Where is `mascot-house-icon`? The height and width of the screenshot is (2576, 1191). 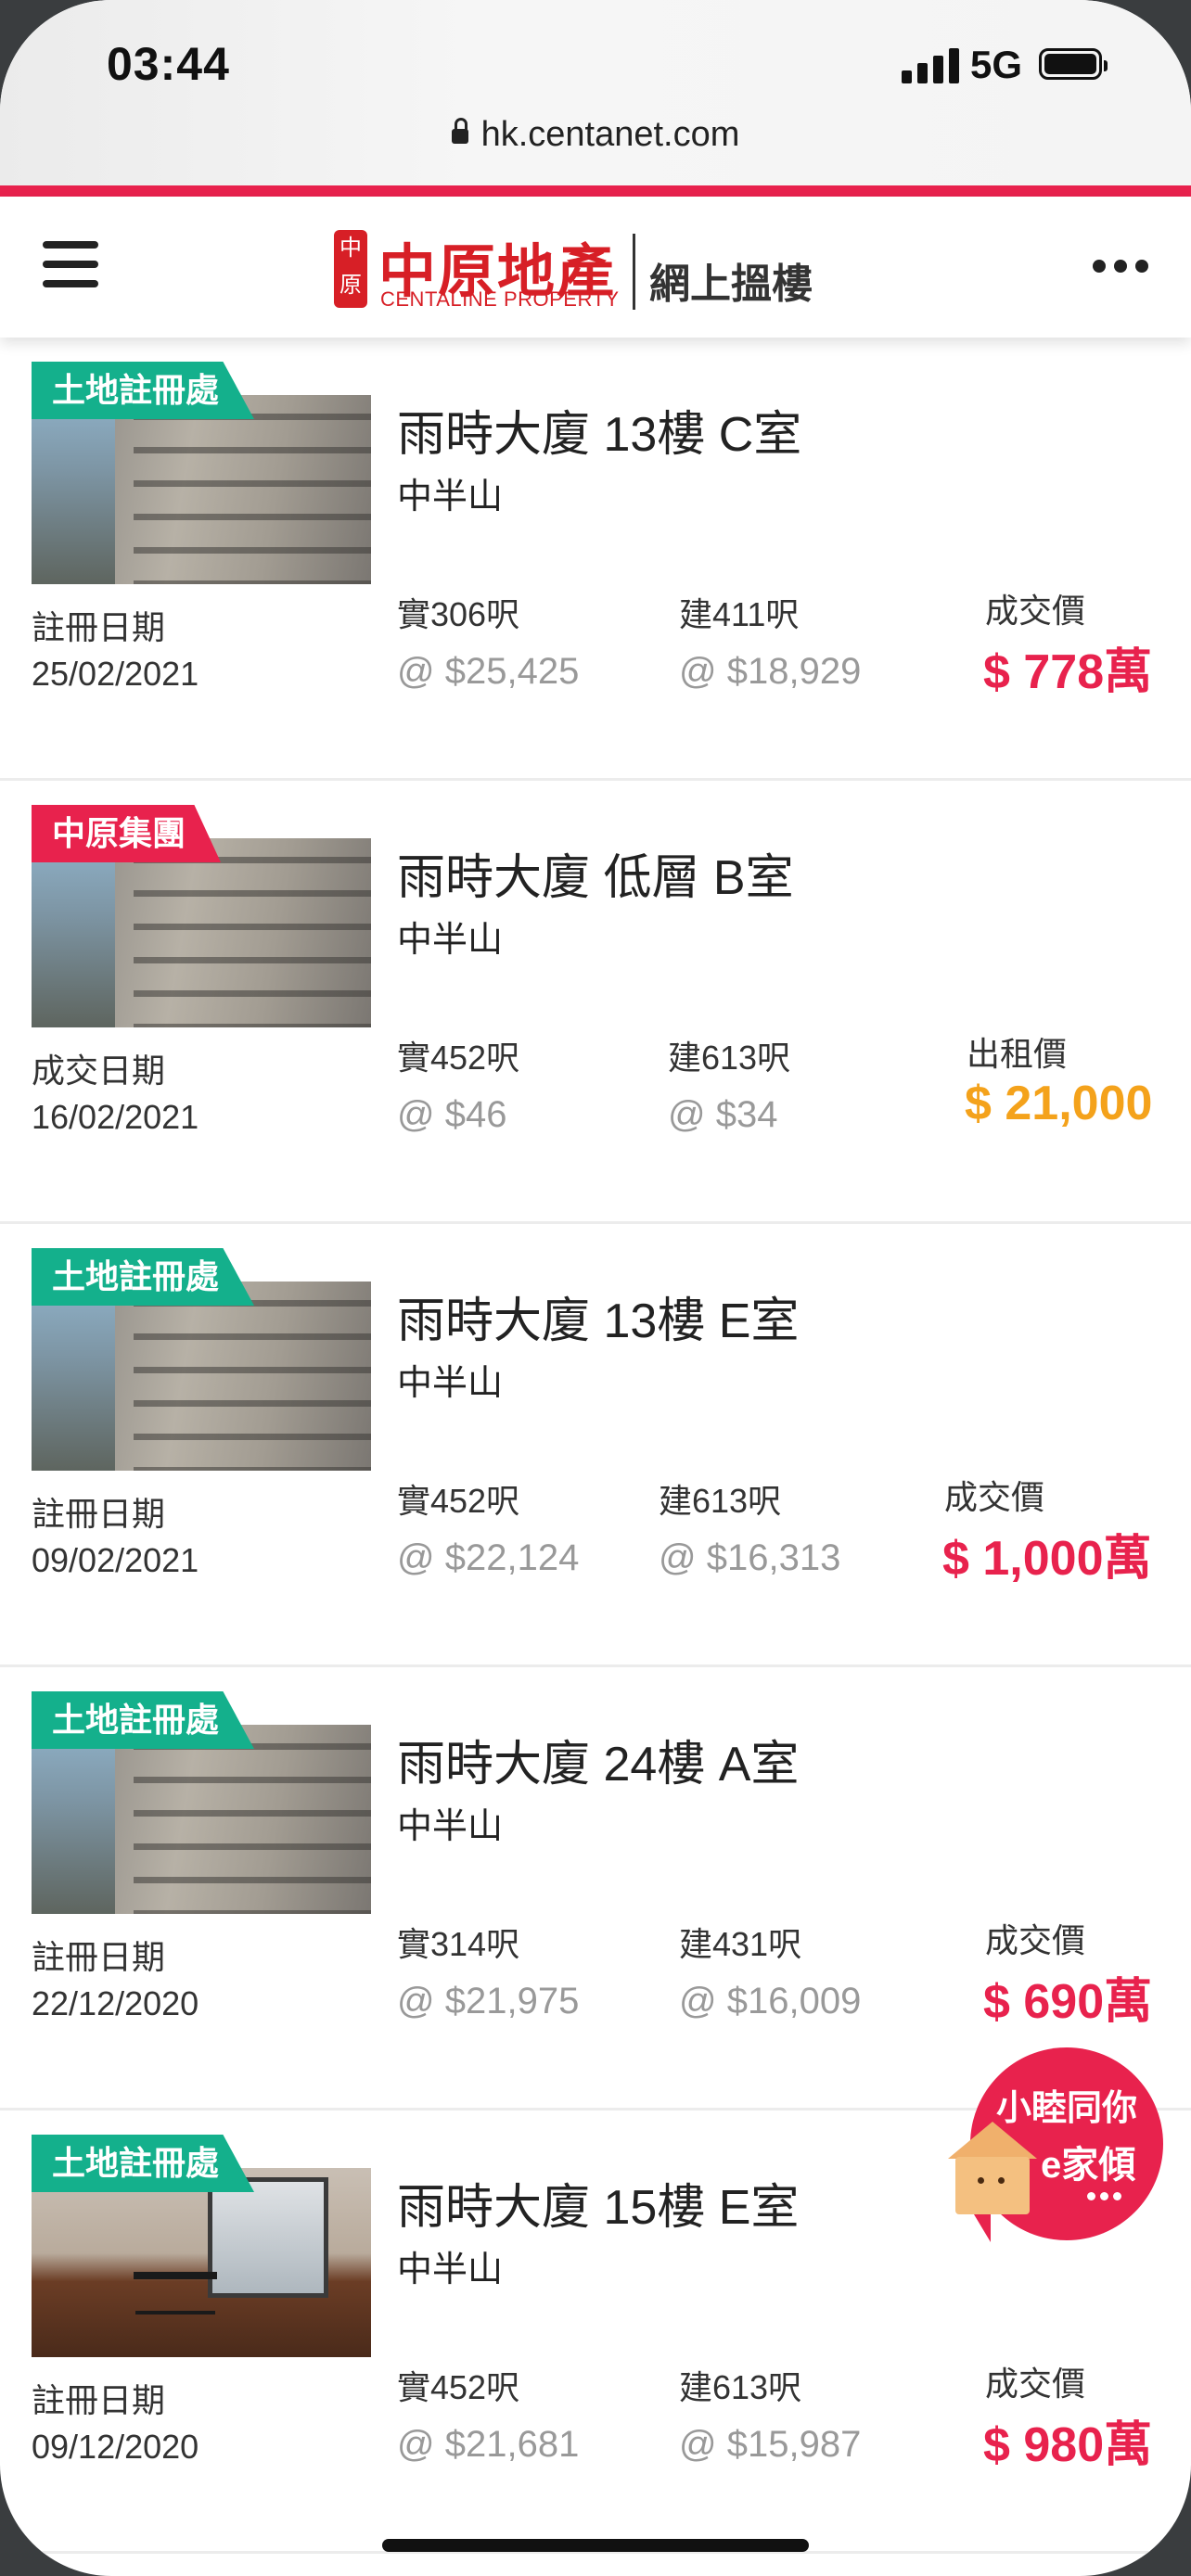 mascot-house-icon is located at coordinates (992, 2171).